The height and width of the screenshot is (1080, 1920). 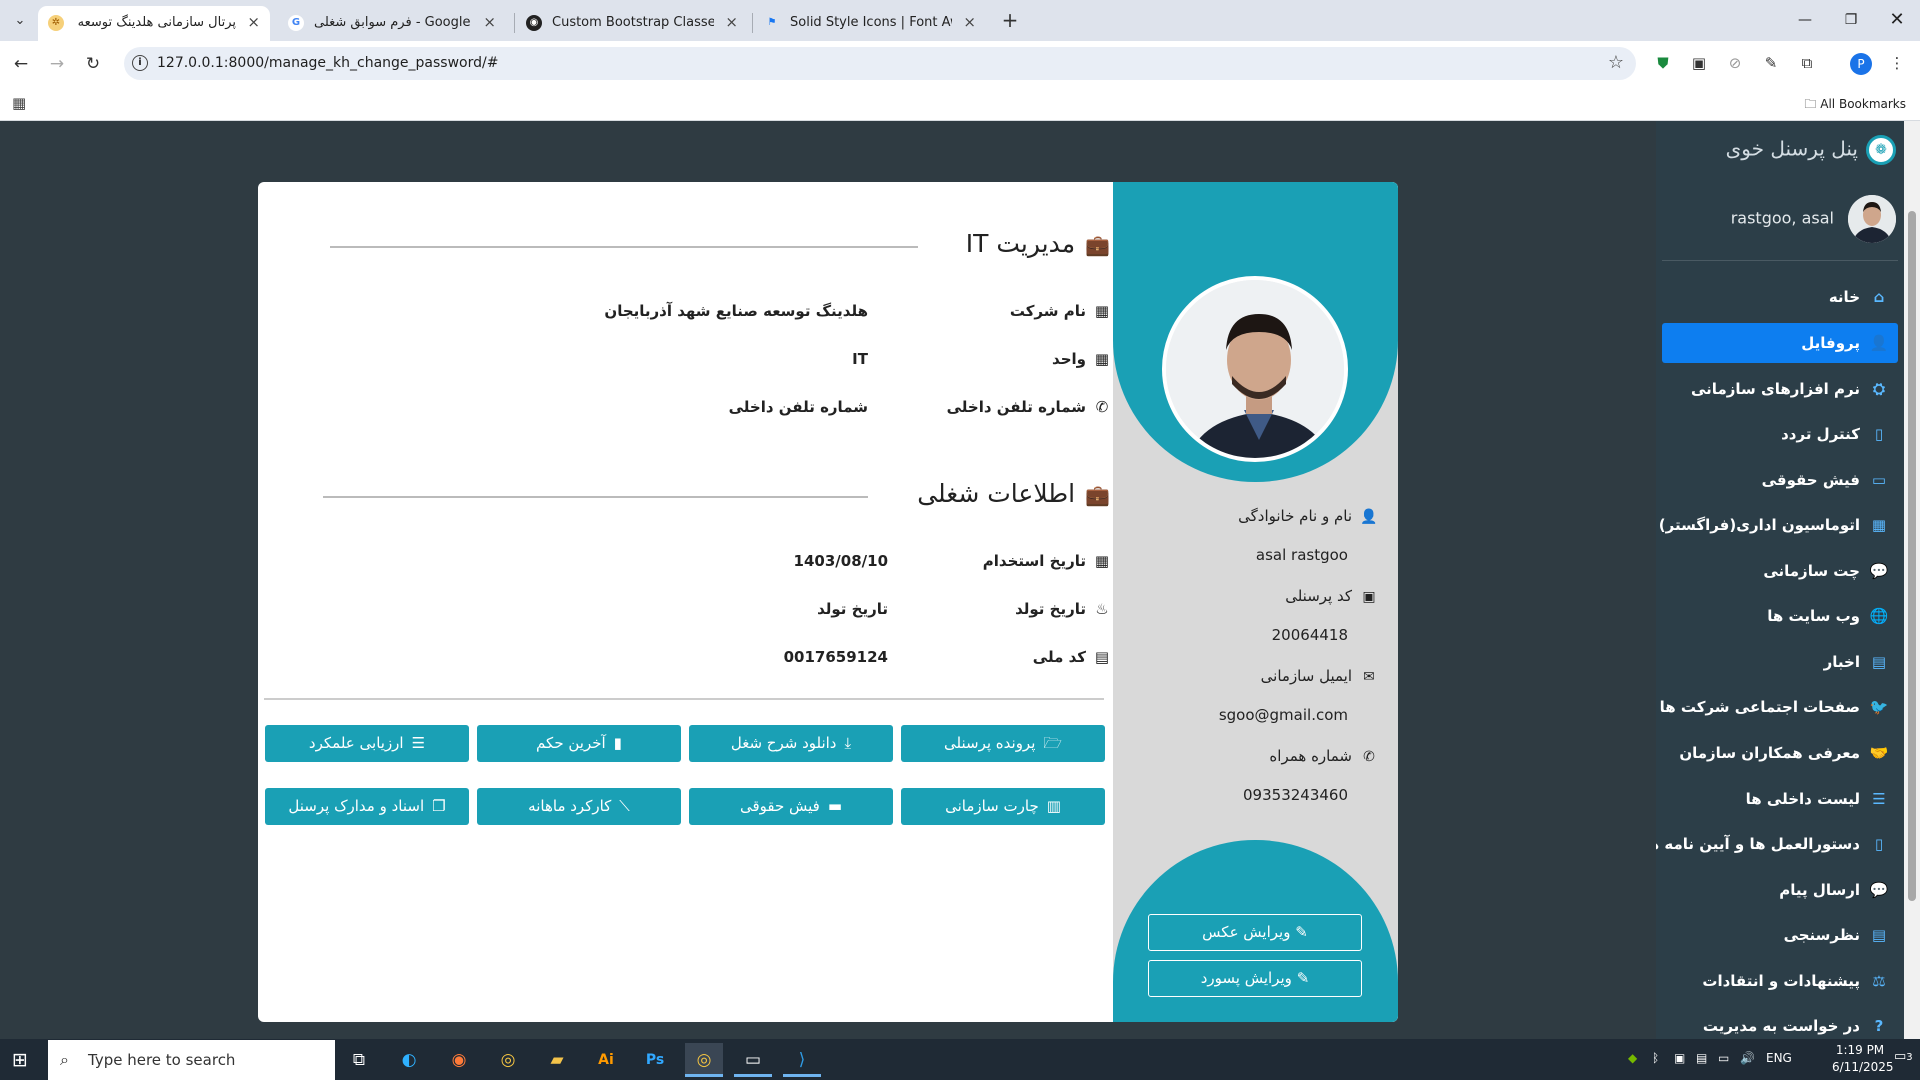 What do you see at coordinates (1781, 150) in the screenshot?
I see `sidebar-title: ❁پنل پرسنل خوی` at bounding box center [1781, 150].